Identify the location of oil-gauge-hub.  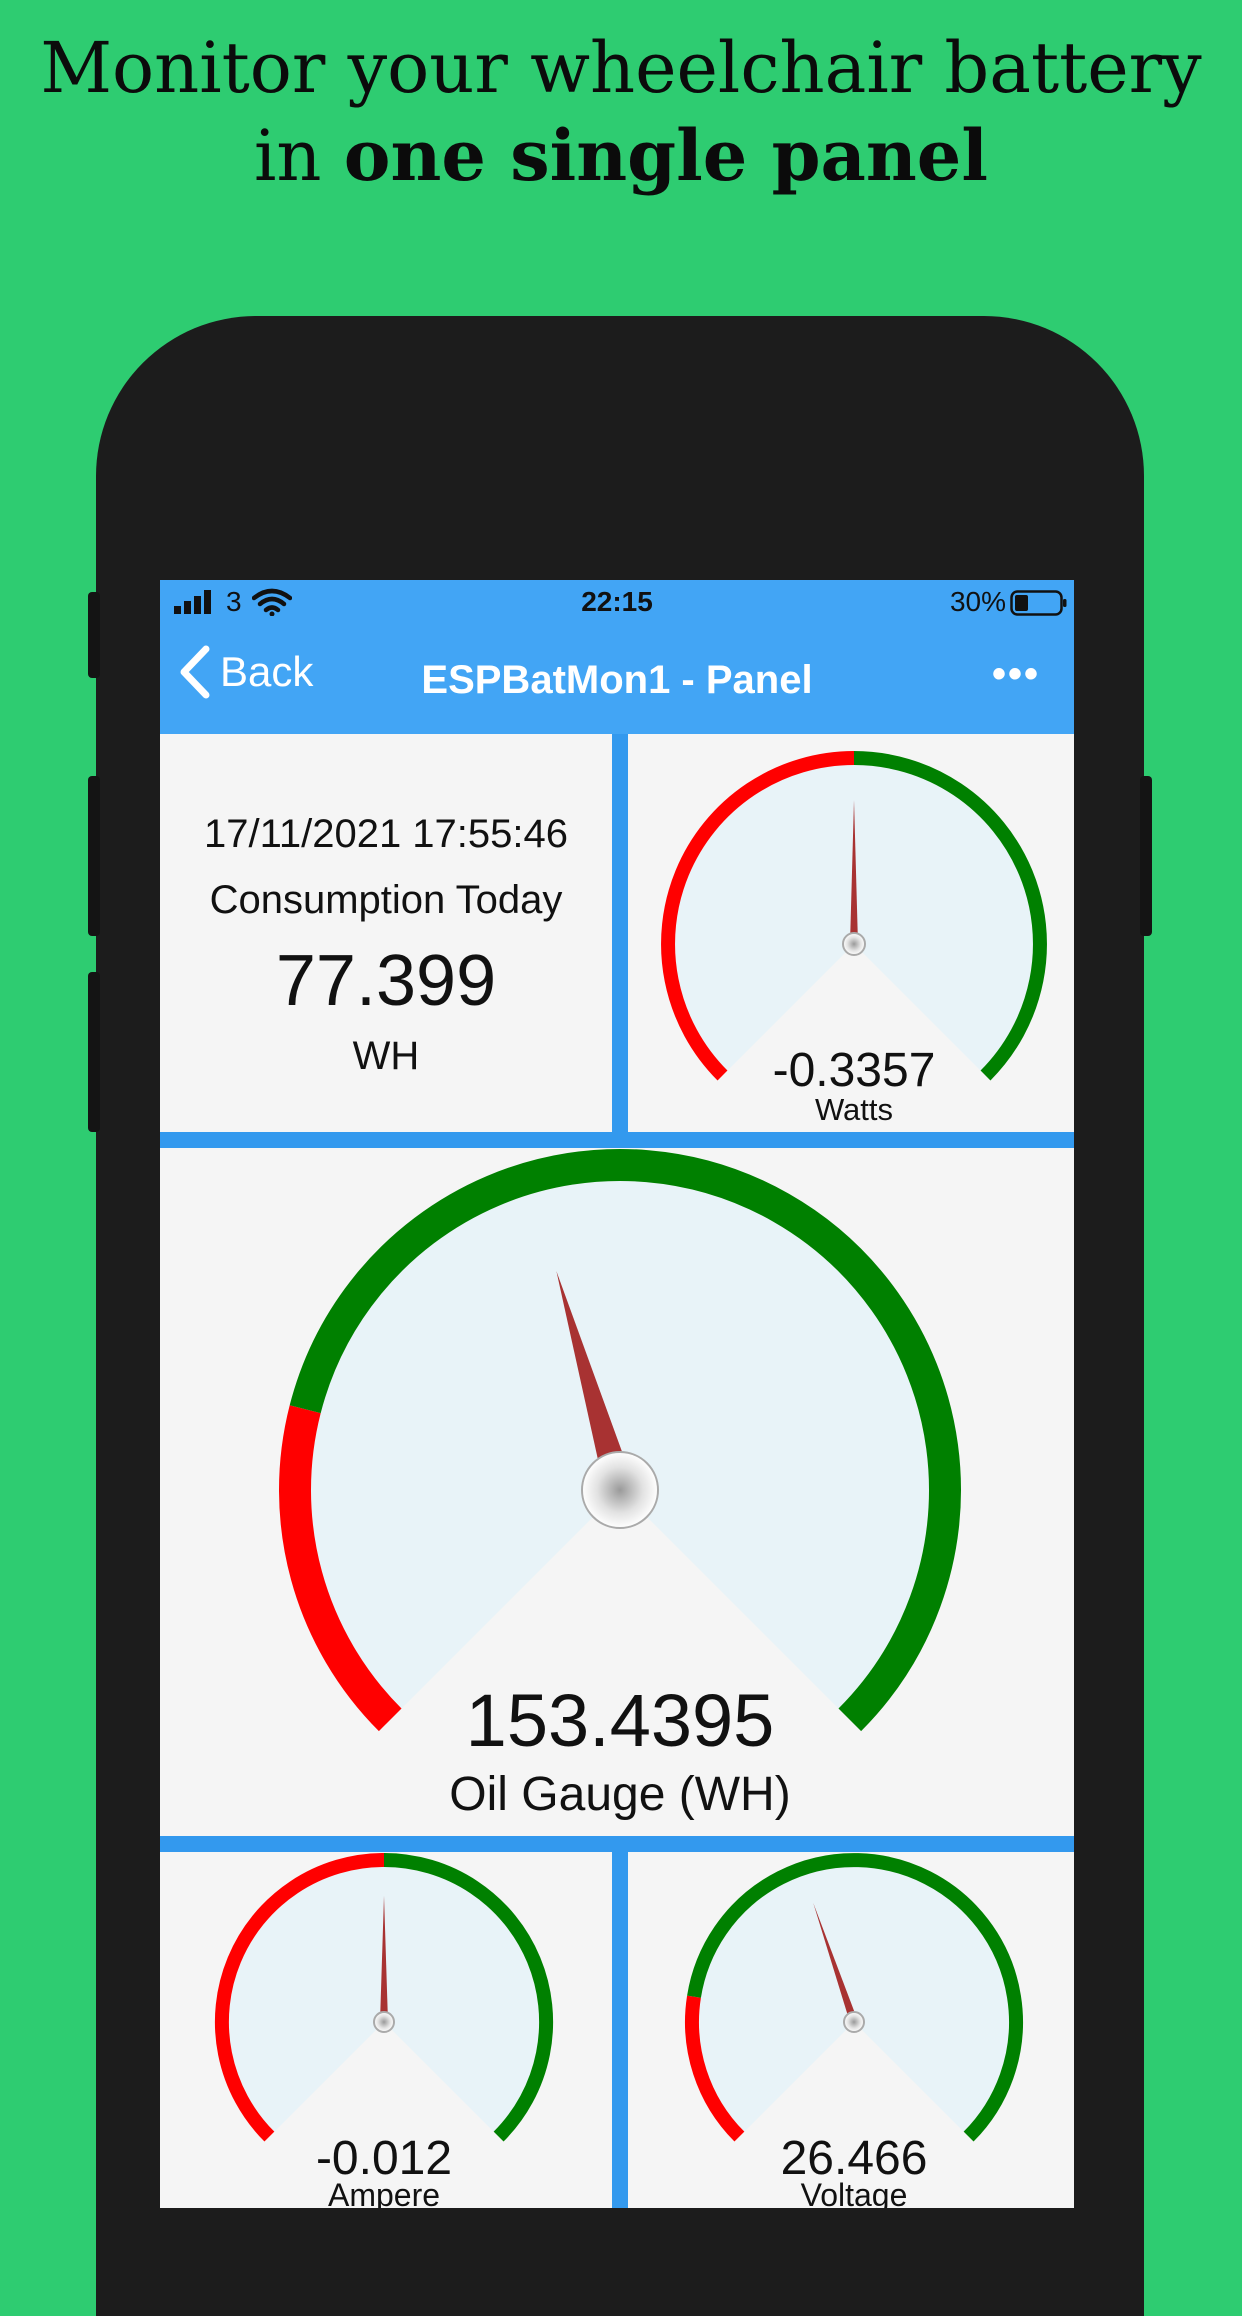
(620, 1490).